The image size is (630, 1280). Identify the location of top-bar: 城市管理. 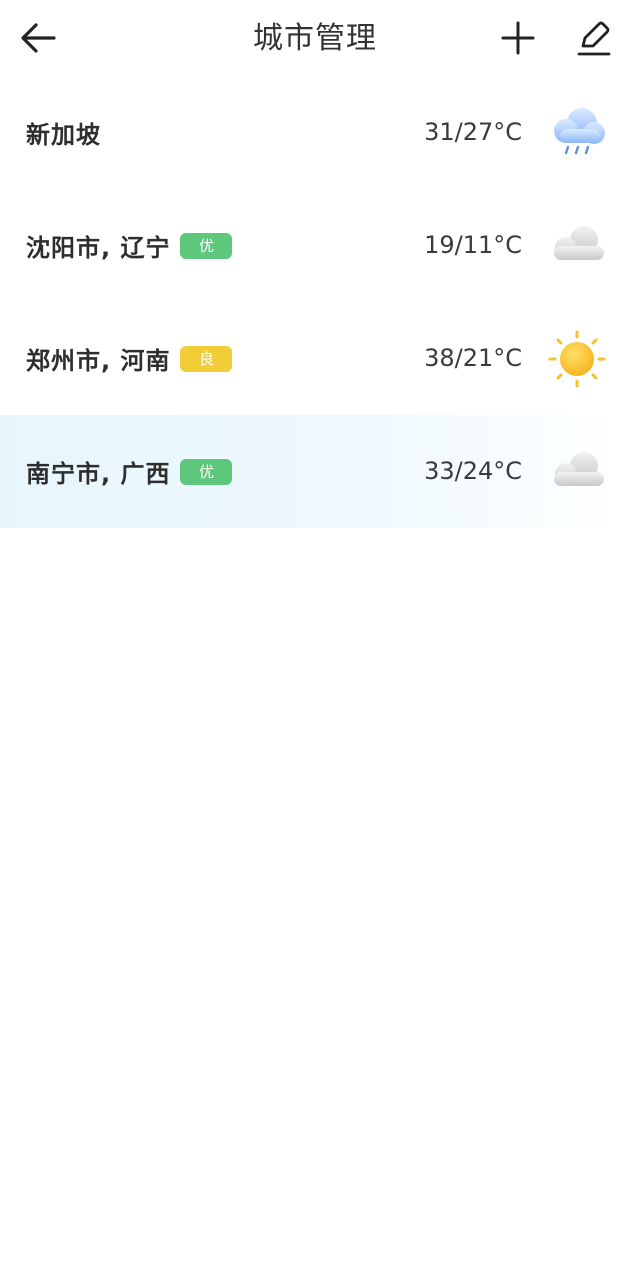
(315, 39).